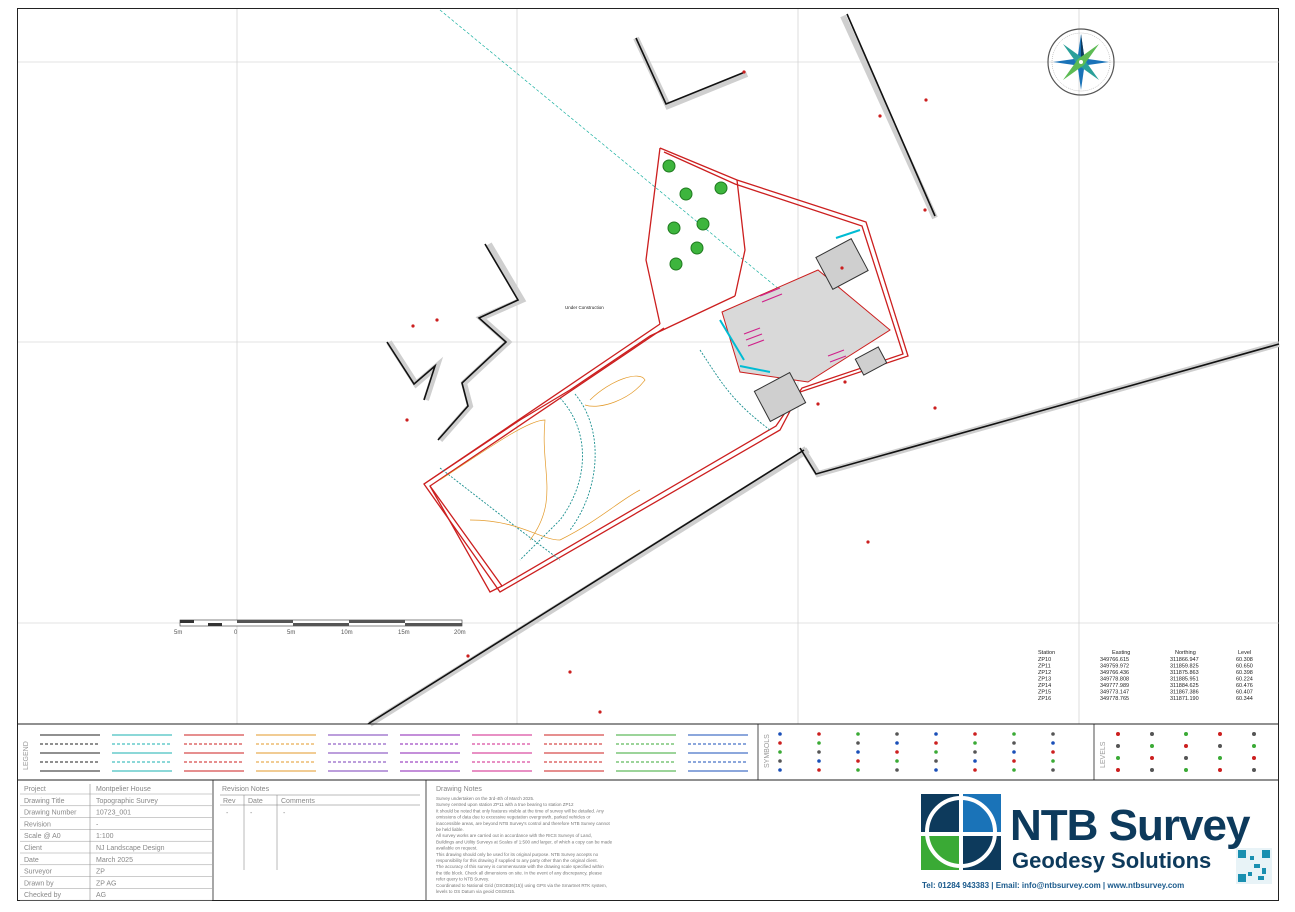  I want to click on title-block-label: Date, so click(31, 860).